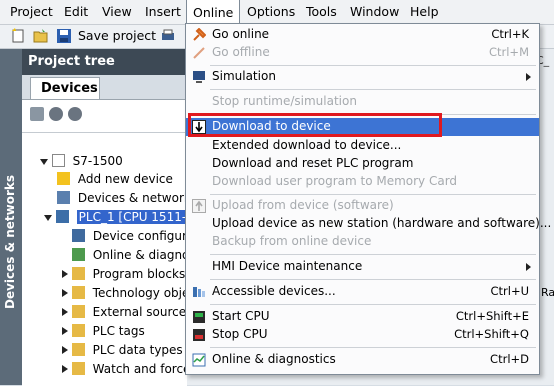  I want to click on tree-item-label: Devices & networks, so click(137, 198).